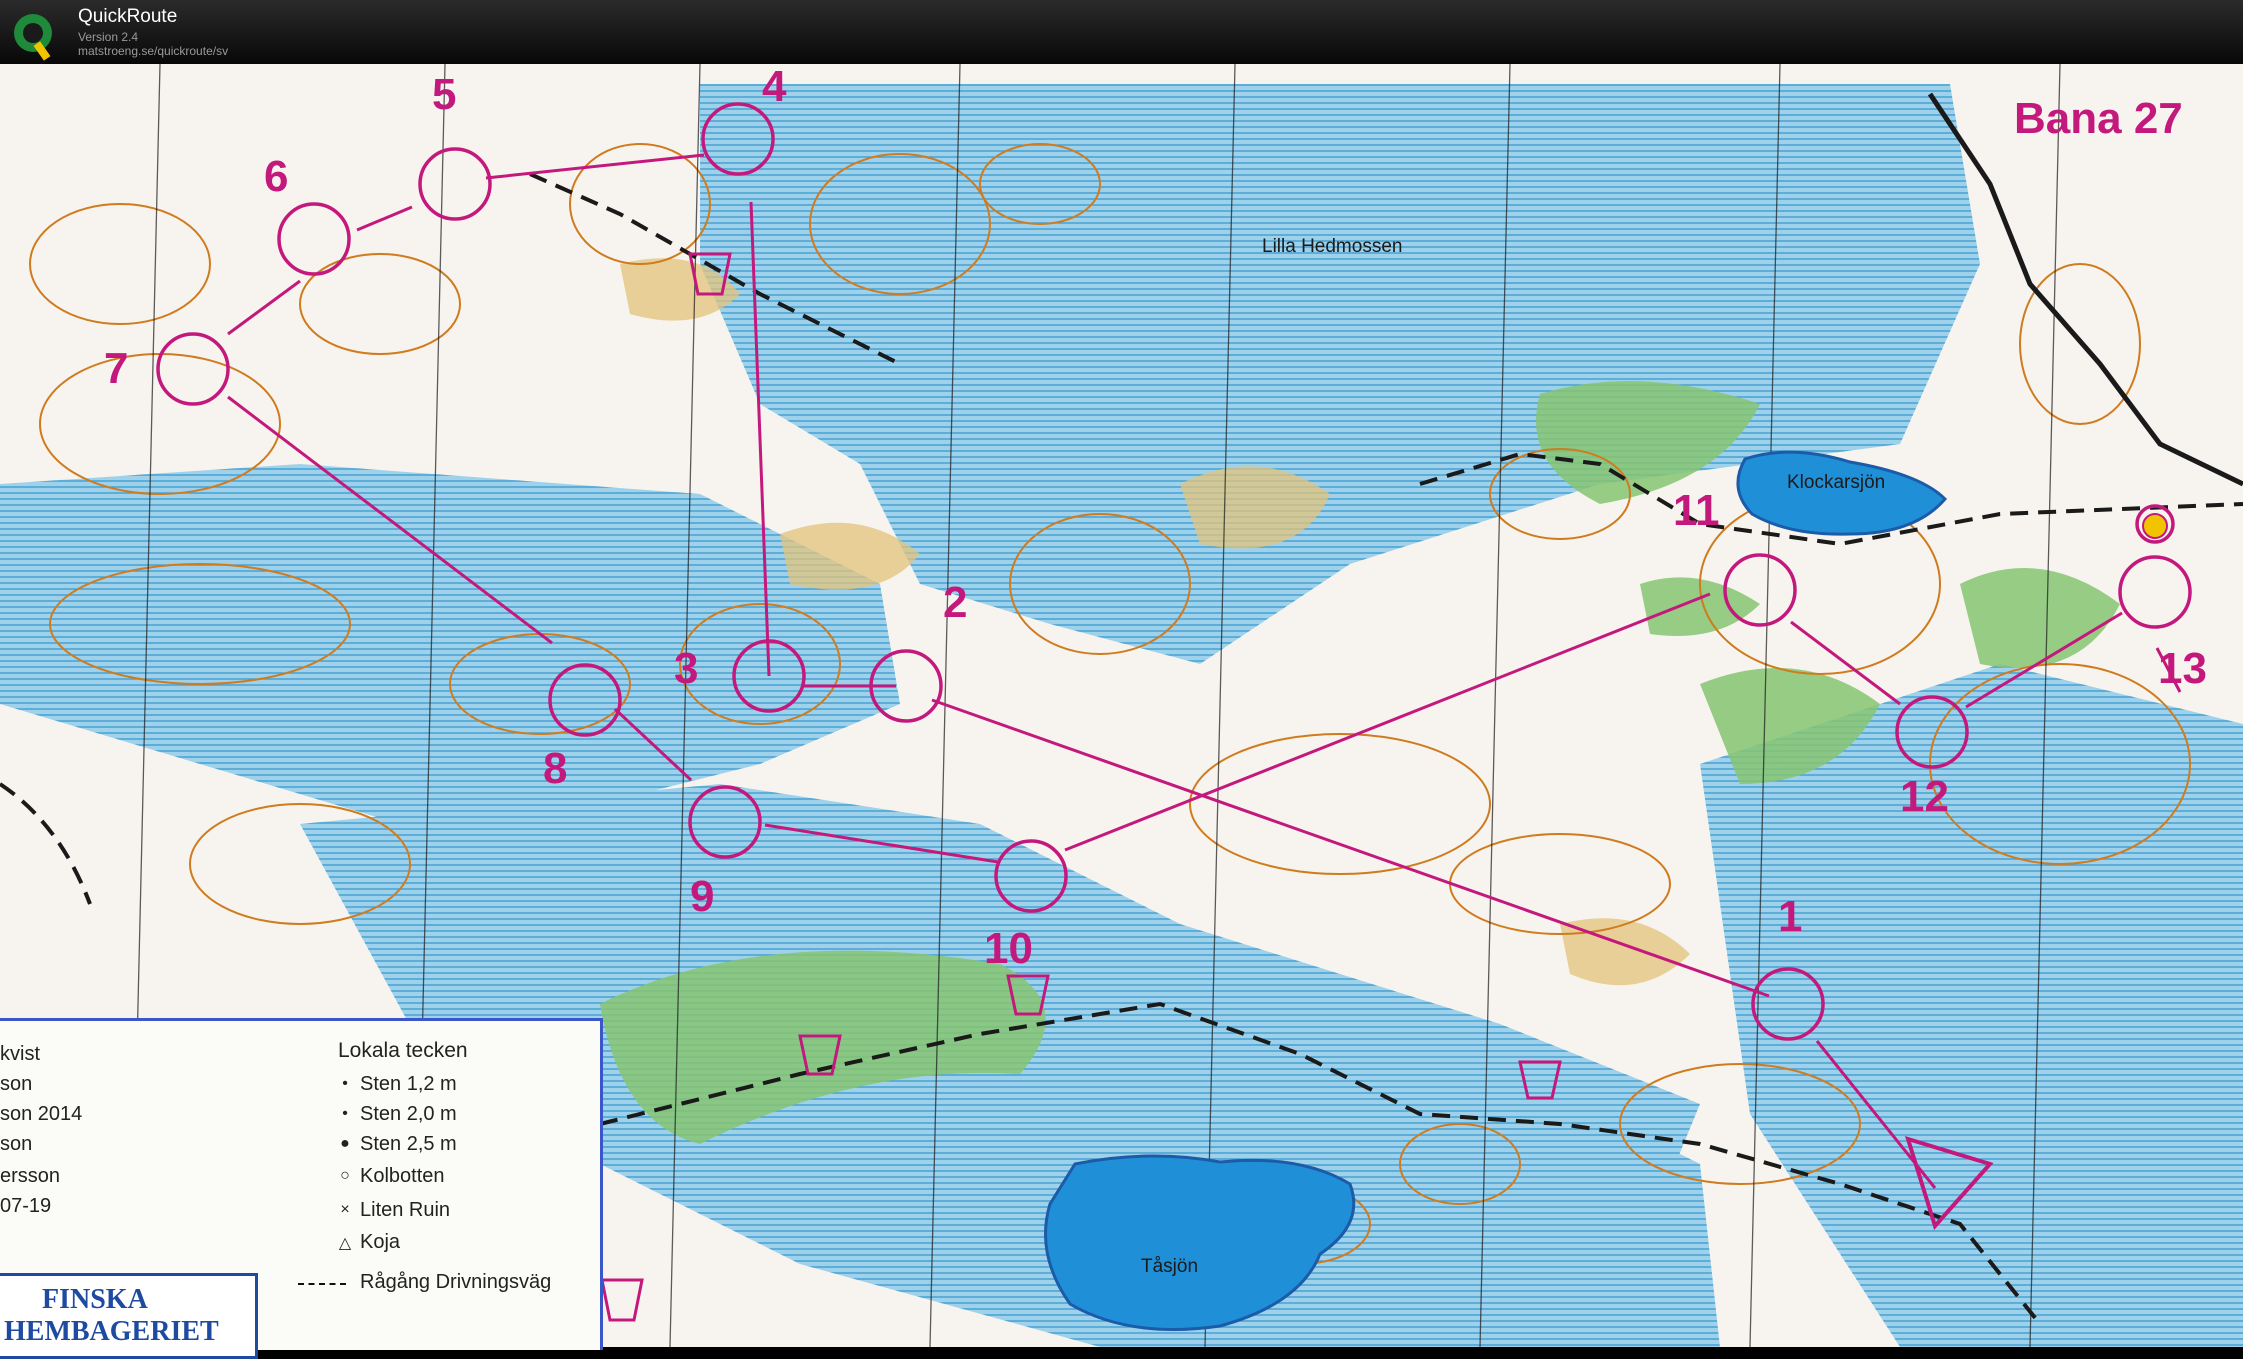 The image size is (2243, 1359). I want to click on control-number-4: 4, so click(774, 87).